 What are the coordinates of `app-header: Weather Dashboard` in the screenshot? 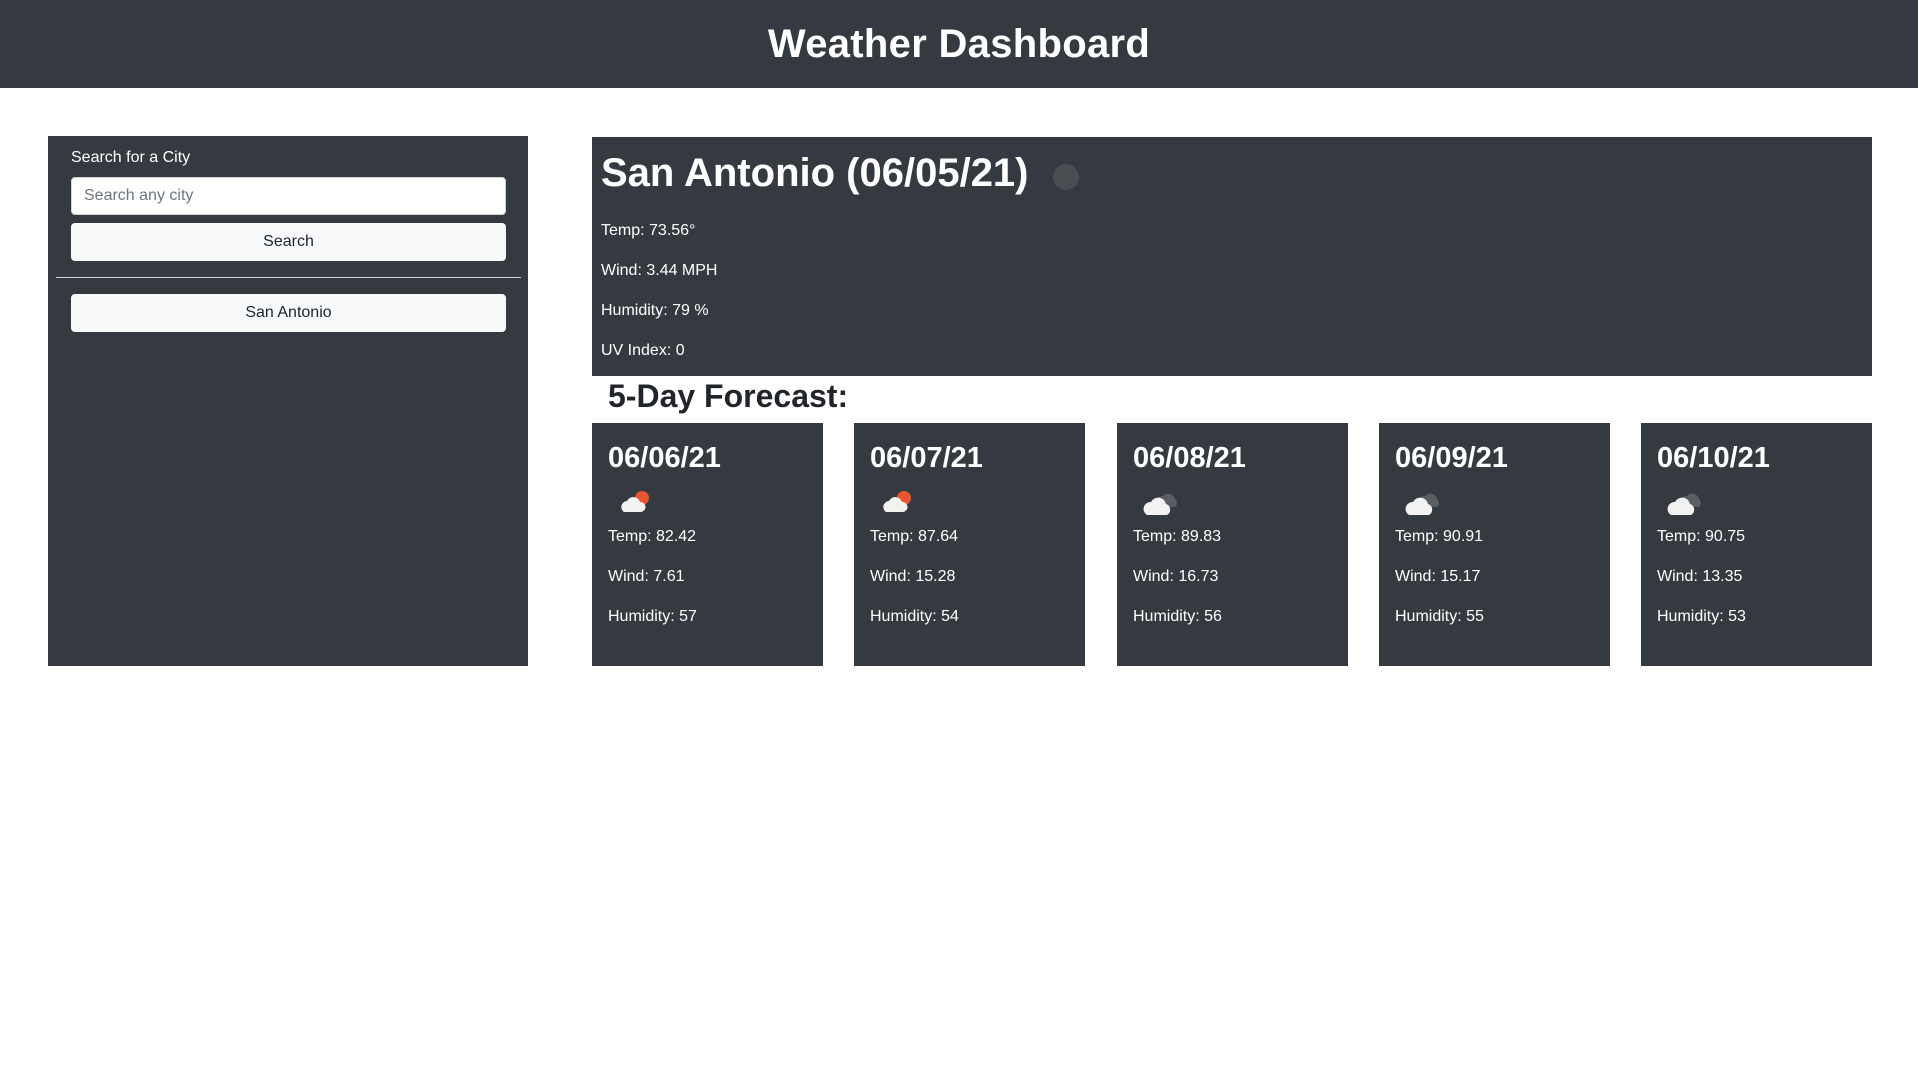 It's located at (959, 44).